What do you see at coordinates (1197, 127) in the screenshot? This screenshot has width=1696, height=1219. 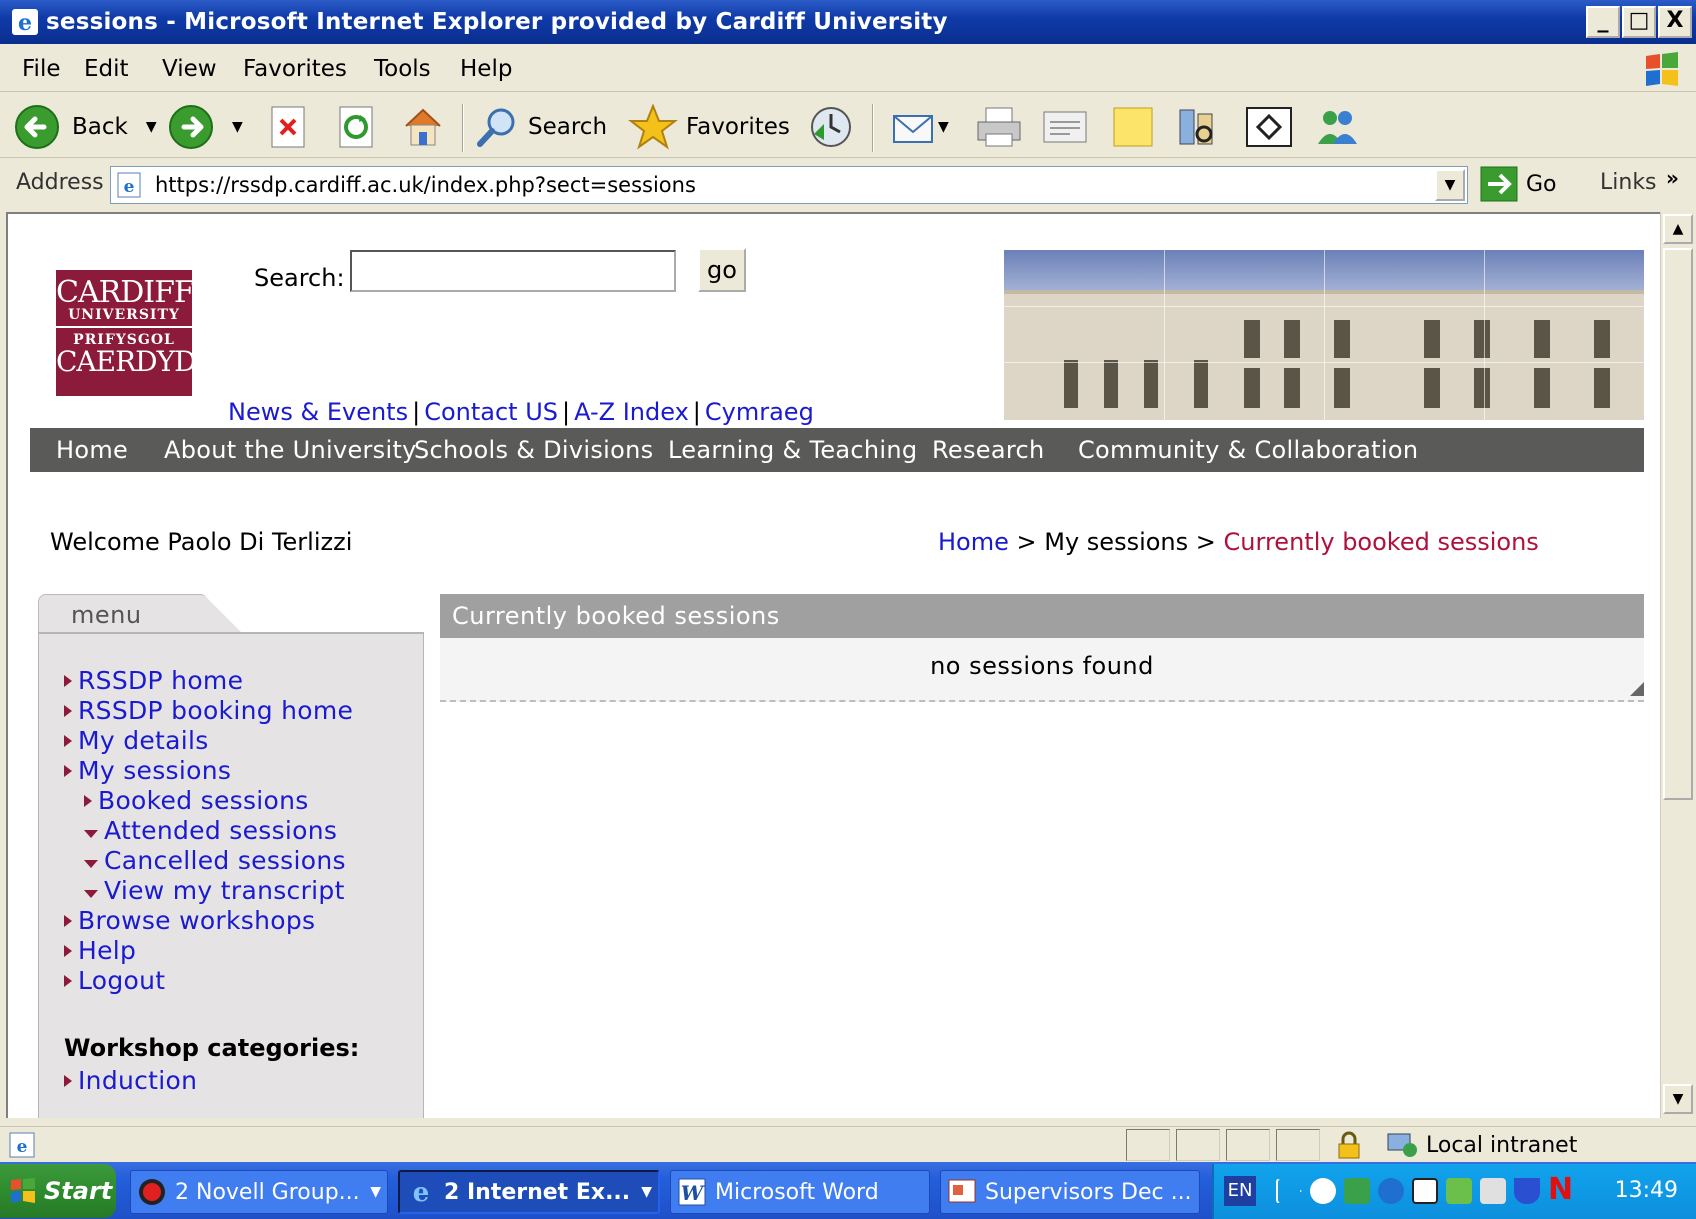 I see `research-button` at bounding box center [1197, 127].